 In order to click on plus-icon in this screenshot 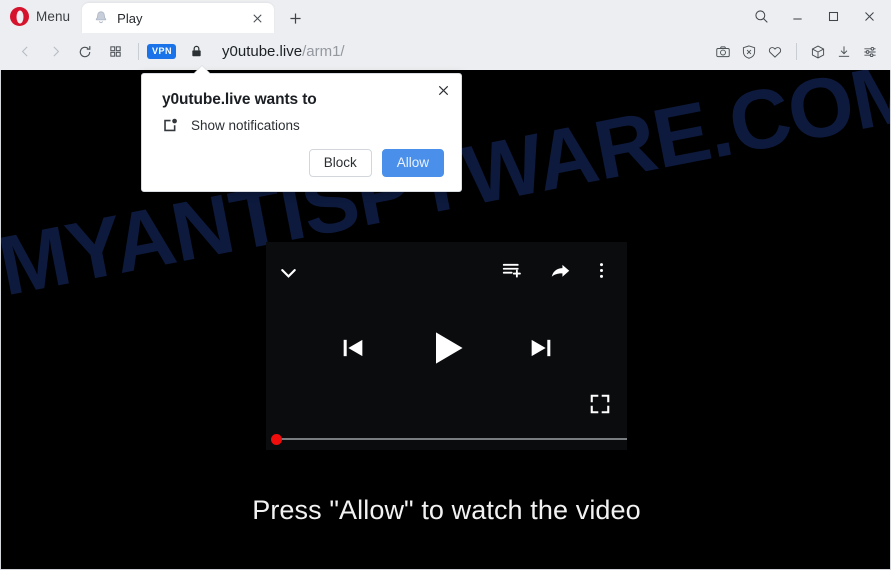, I will do `click(295, 18)`.